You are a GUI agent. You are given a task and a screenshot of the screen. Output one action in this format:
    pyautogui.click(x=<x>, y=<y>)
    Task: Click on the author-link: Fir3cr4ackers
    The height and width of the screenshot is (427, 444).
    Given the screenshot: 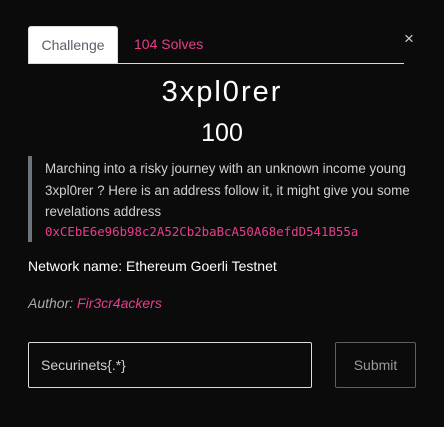 What is the action you would take?
    pyautogui.click(x=119, y=303)
    